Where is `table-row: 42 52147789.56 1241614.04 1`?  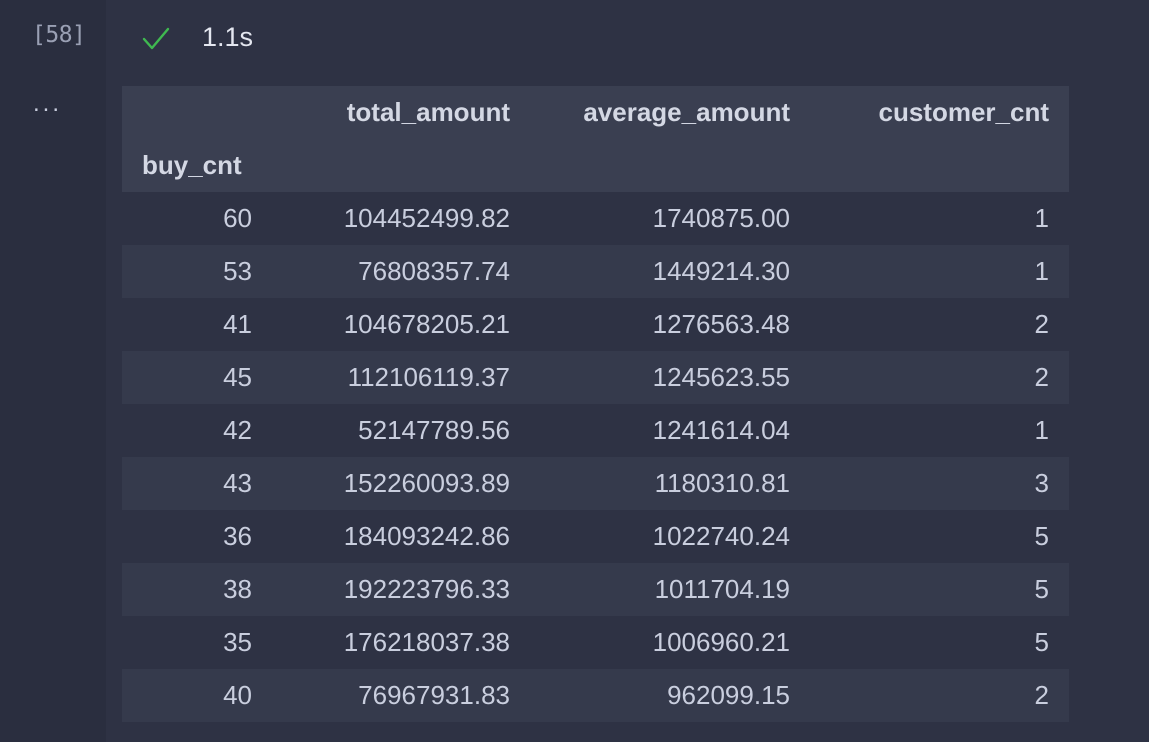
table-row: 42 52147789.56 1241614.04 1 is located at coordinates (595, 430).